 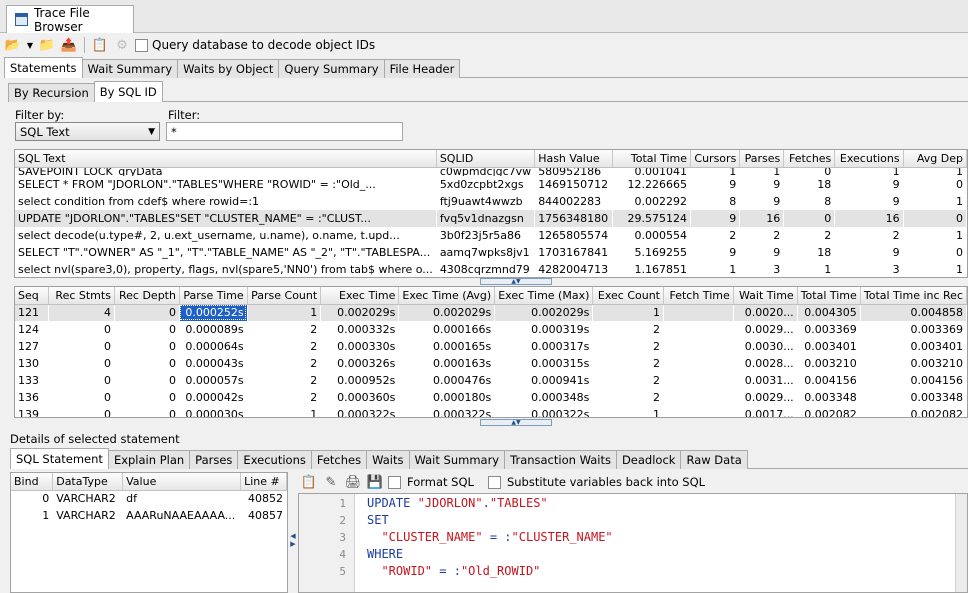 I want to click on col-seq: Seq, so click(x=32, y=296).